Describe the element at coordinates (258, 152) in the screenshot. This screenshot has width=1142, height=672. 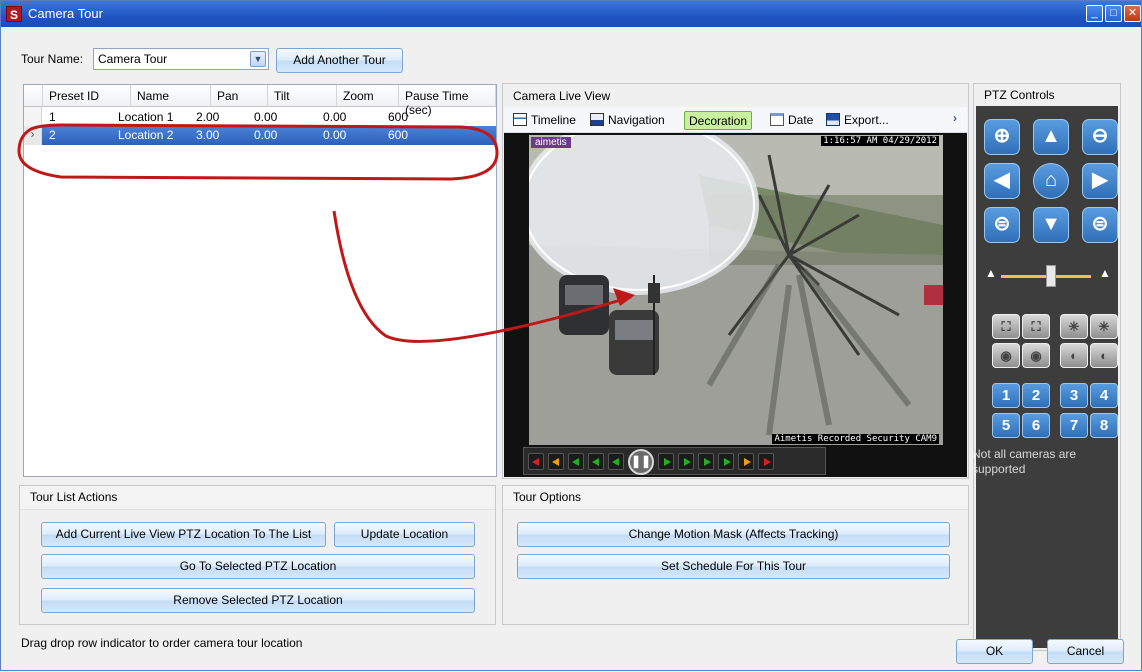
I see `annotation-ellipse` at that location.